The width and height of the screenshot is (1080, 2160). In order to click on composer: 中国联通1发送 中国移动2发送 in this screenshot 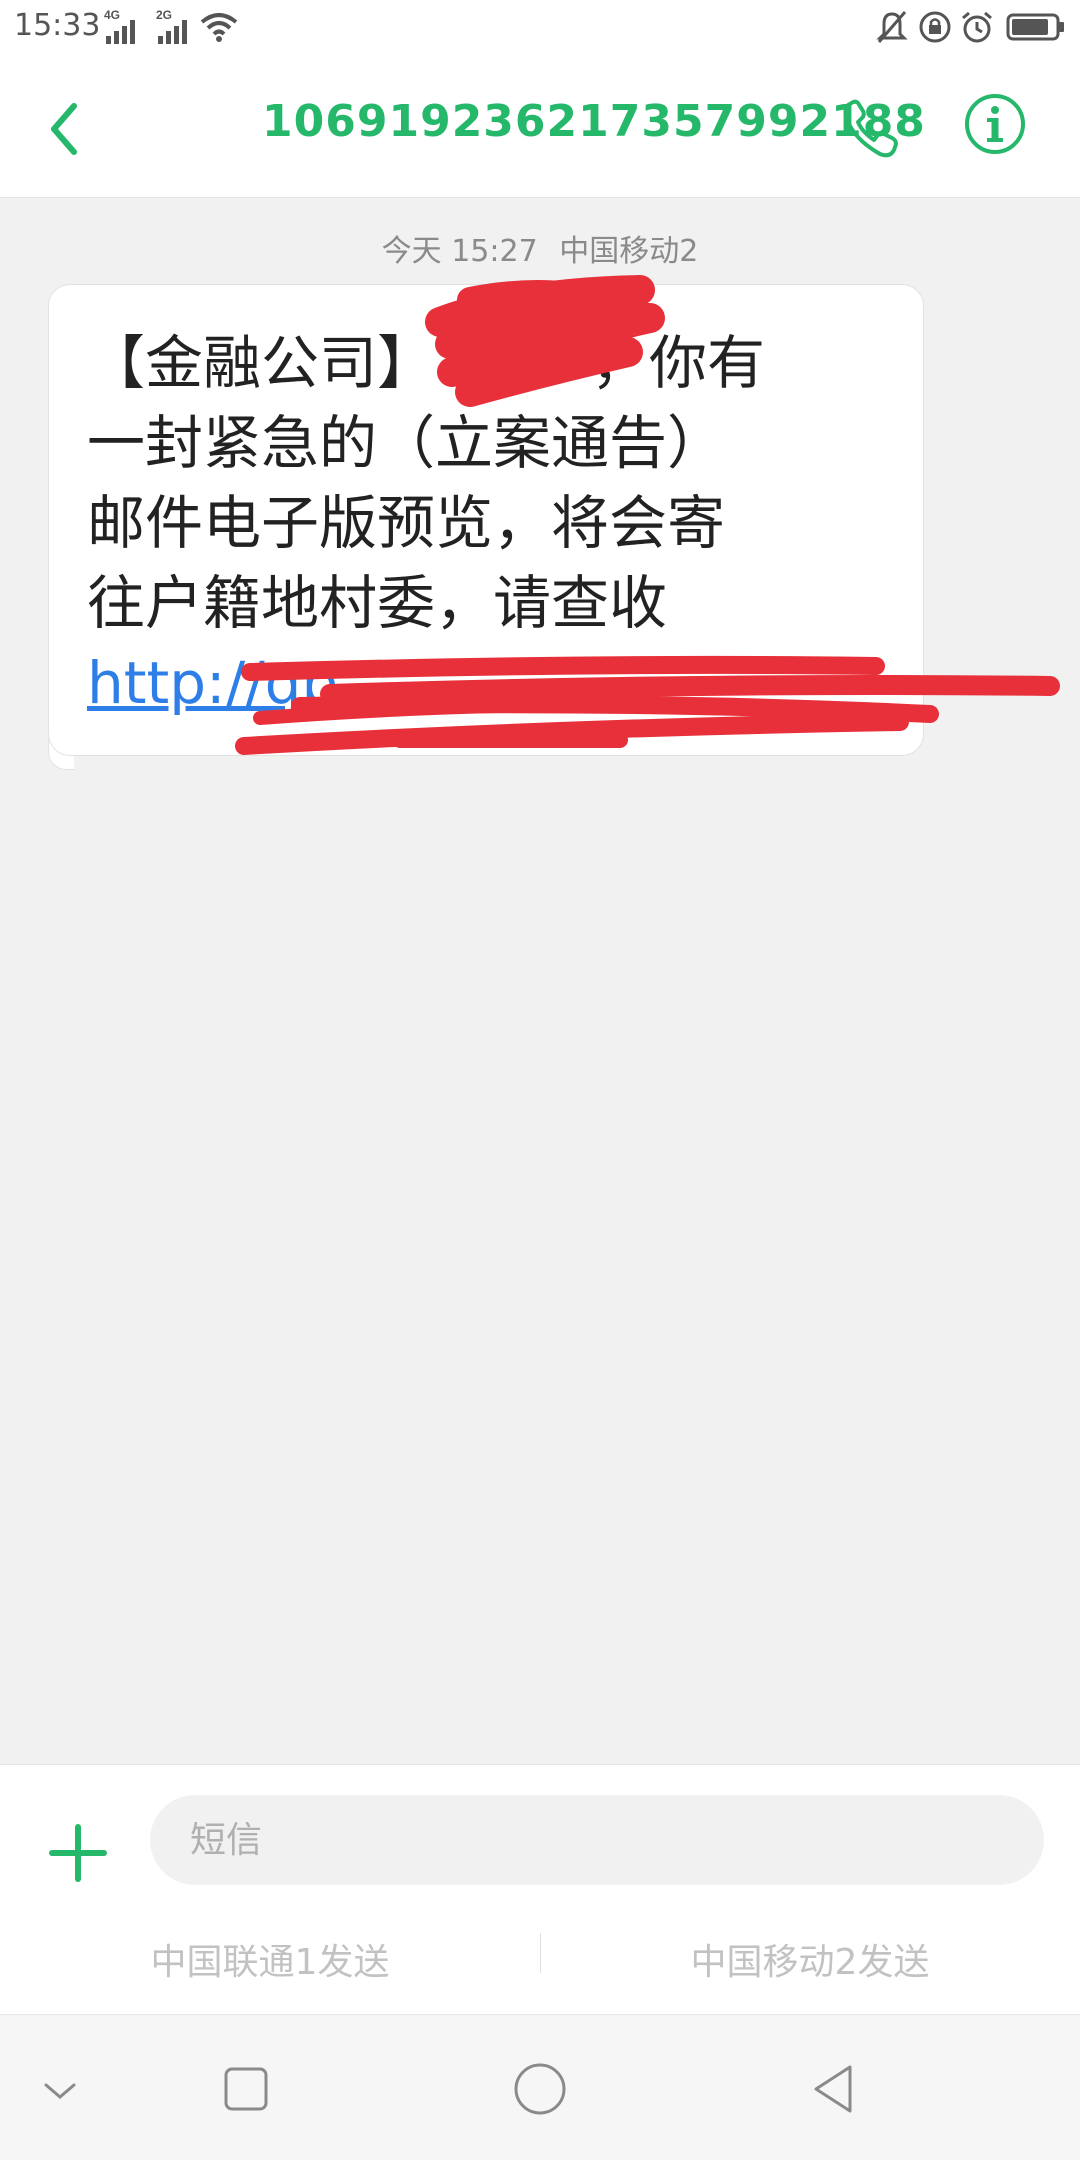, I will do `click(540, 1889)`.